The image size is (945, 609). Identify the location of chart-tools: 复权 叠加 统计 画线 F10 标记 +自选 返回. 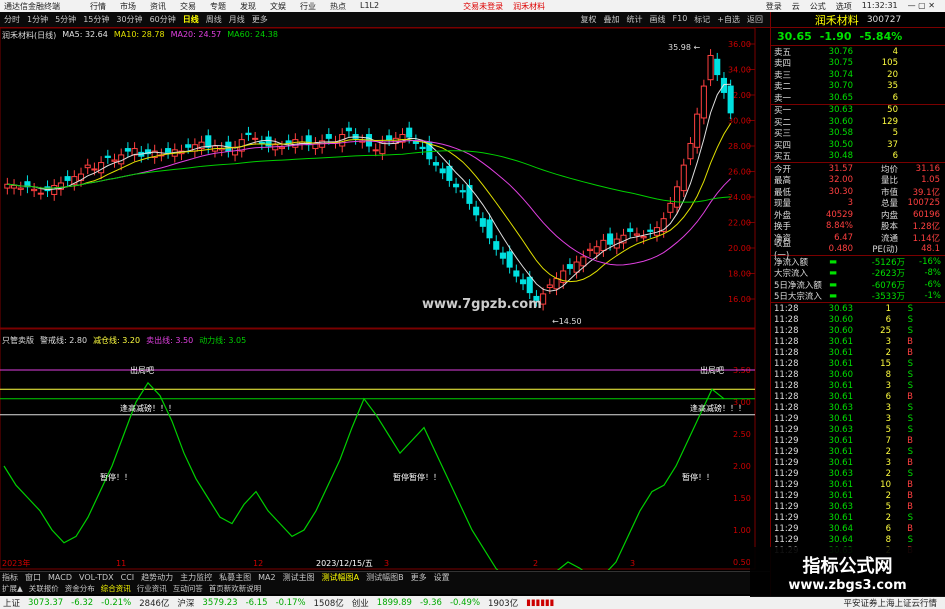
(675, 19).